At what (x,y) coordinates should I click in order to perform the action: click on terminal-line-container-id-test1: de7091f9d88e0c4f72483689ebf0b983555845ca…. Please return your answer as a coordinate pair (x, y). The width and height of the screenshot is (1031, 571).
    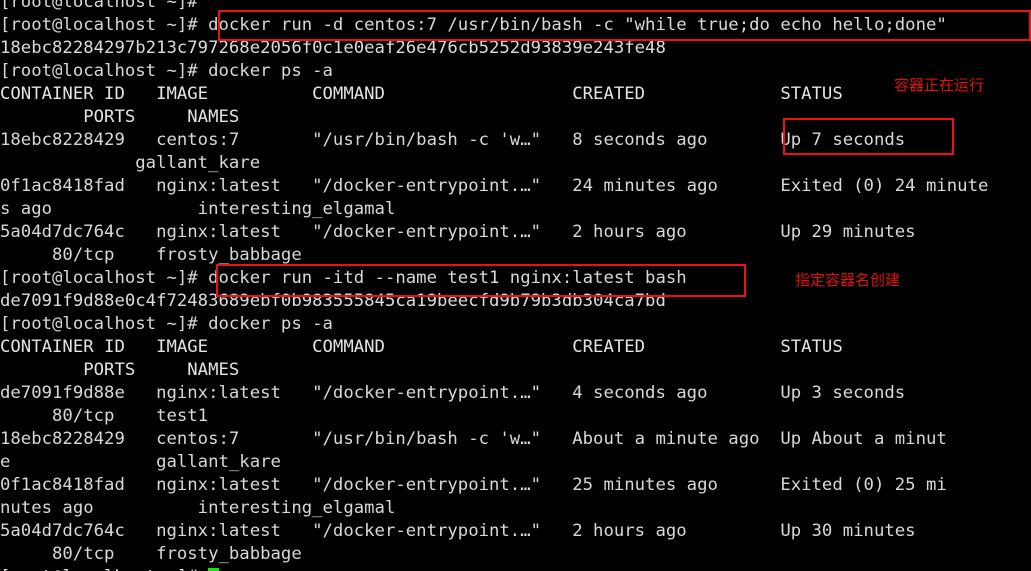
    Looking at the image, I should click on (333, 301).